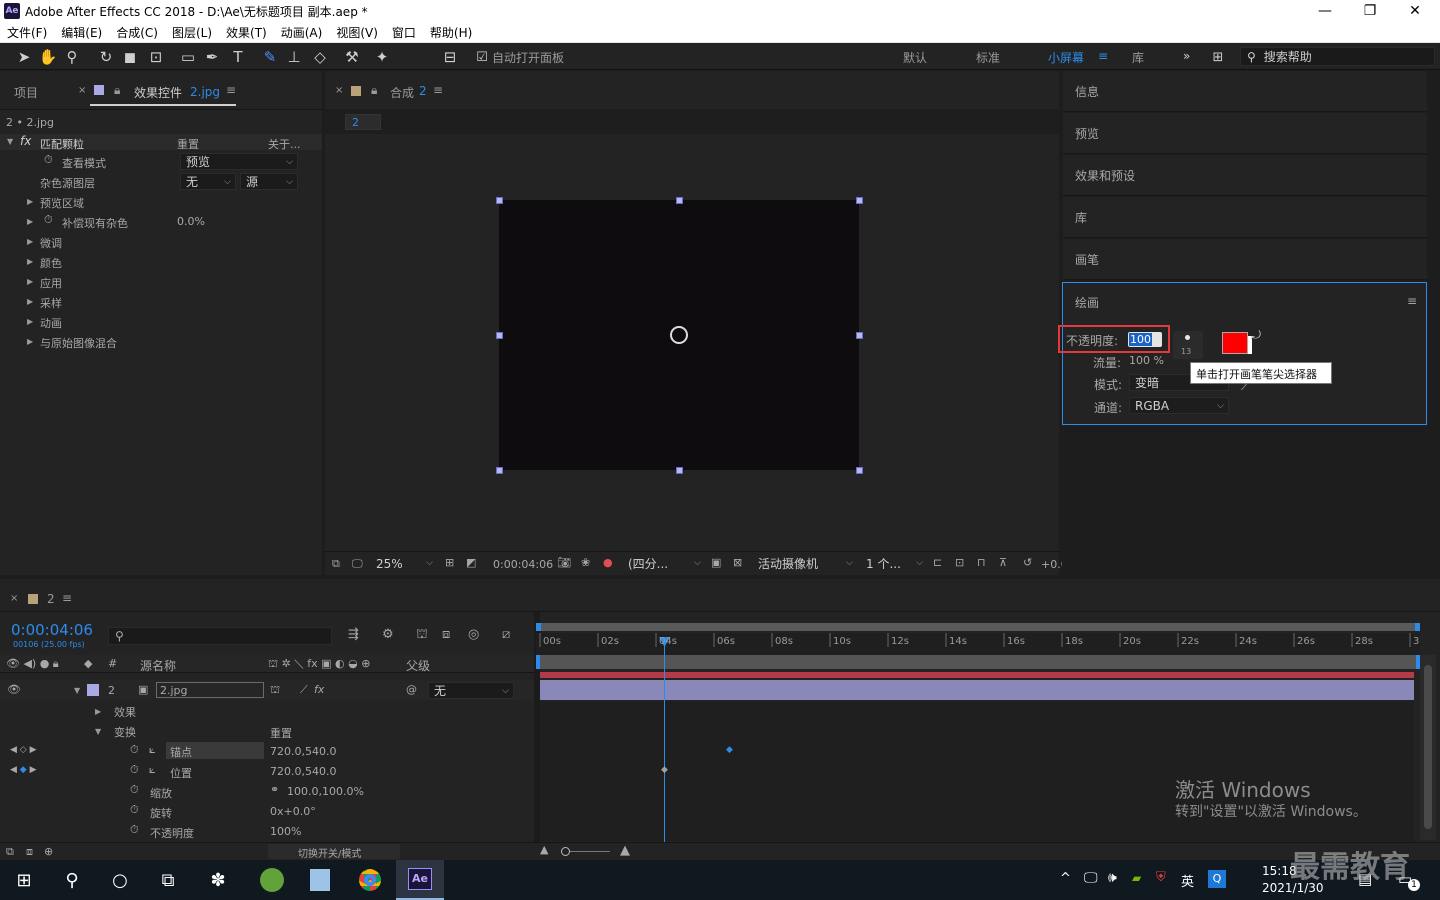  Describe the element at coordinates (1027, 562) in the screenshot. I see `reset-exposure-icon: ↺` at that location.